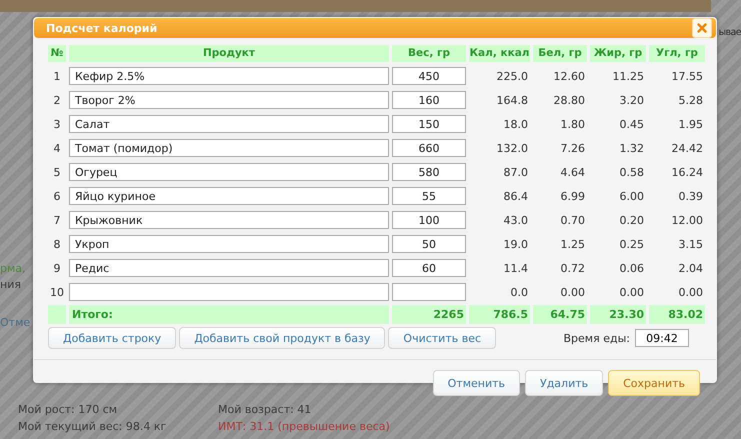  I want to click on row-number: 7, so click(57, 221).